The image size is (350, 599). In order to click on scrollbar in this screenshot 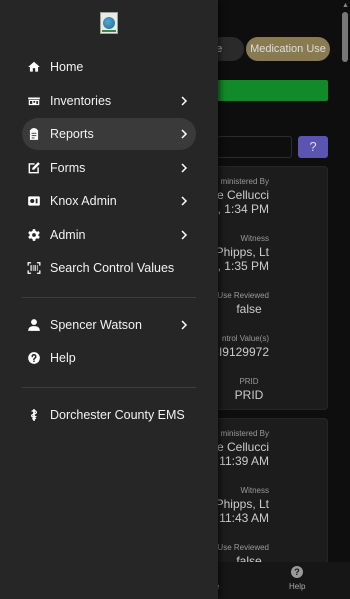, I will do `click(345, 37)`.